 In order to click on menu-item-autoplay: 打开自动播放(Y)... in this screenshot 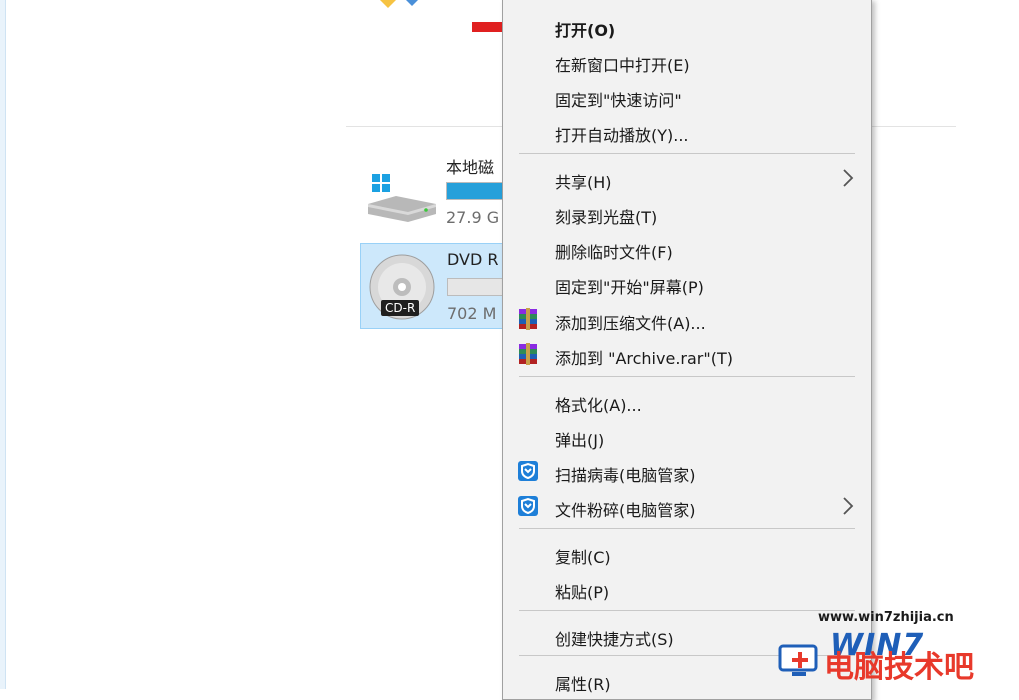, I will do `click(687, 131)`.